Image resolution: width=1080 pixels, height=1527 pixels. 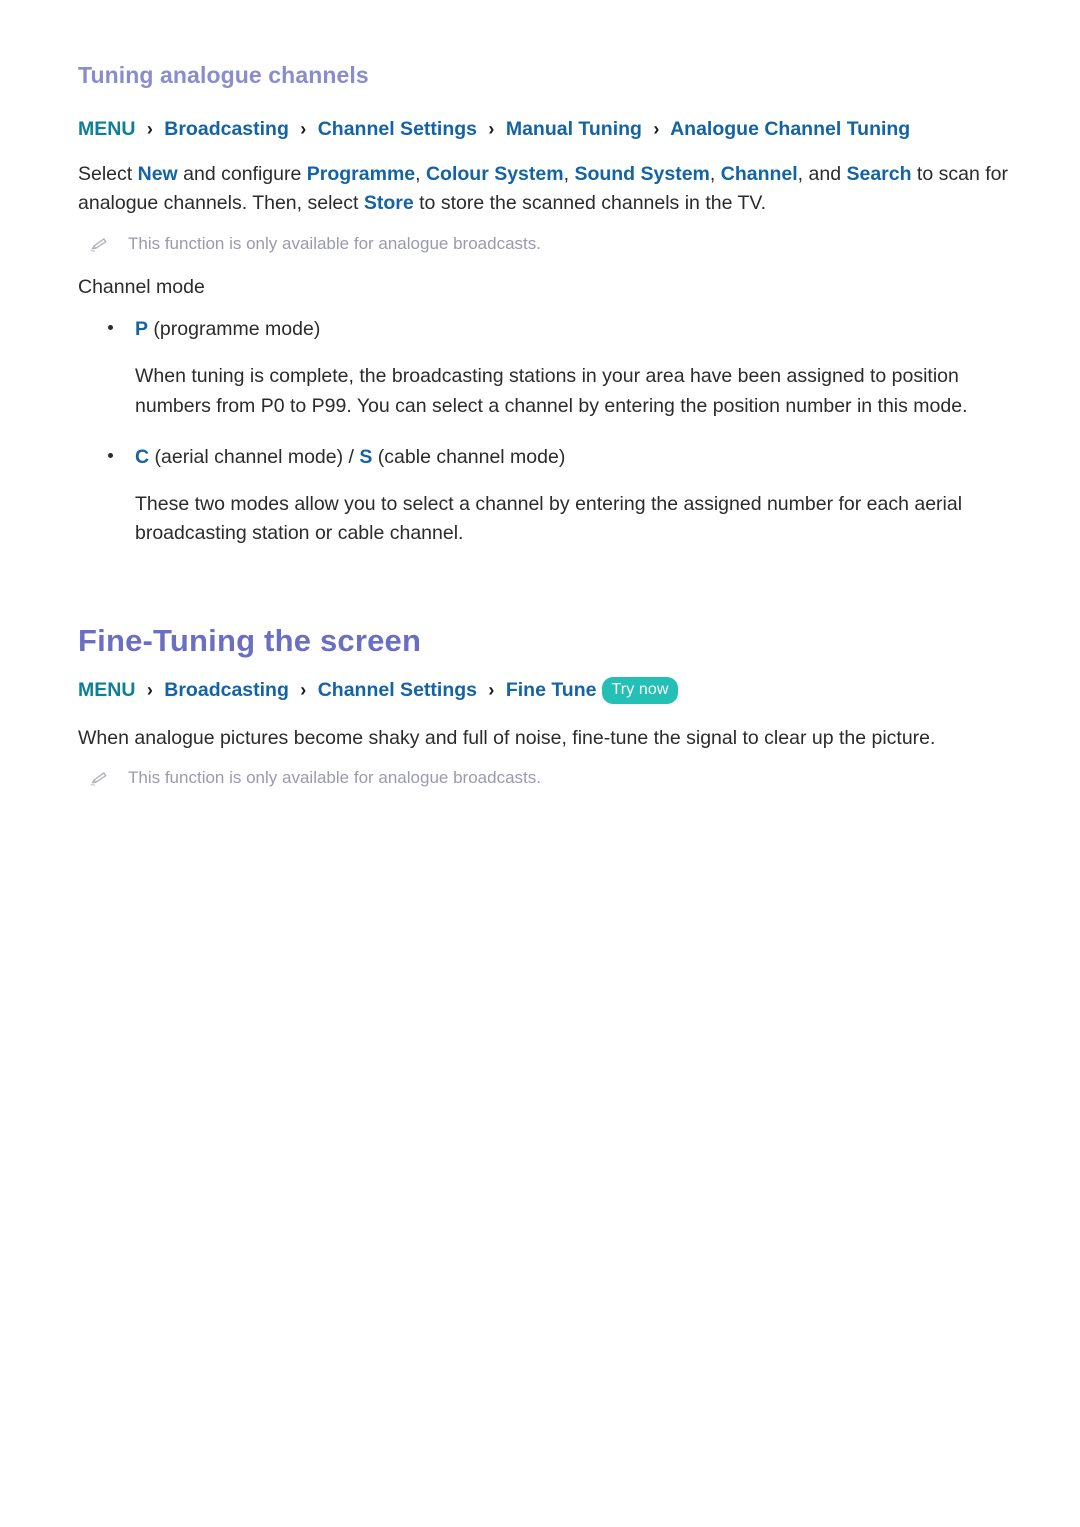 What do you see at coordinates (641, 174) in the screenshot?
I see `keyword-sound-system: Sound System` at bounding box center [641, 174].